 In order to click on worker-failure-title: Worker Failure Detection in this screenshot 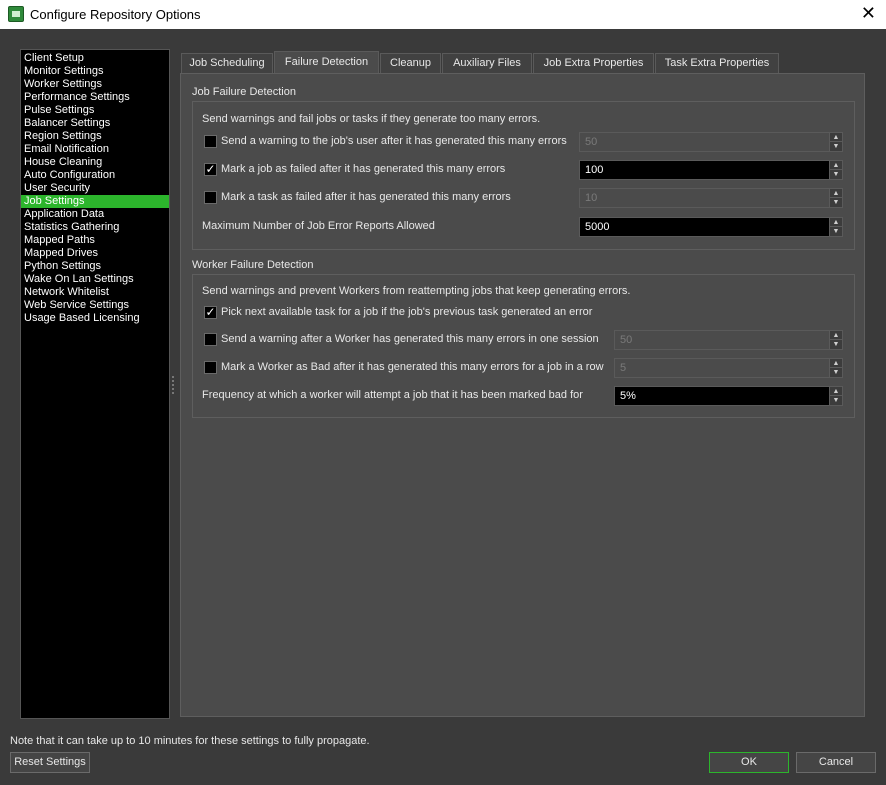, I will do `click(253, 265)`.